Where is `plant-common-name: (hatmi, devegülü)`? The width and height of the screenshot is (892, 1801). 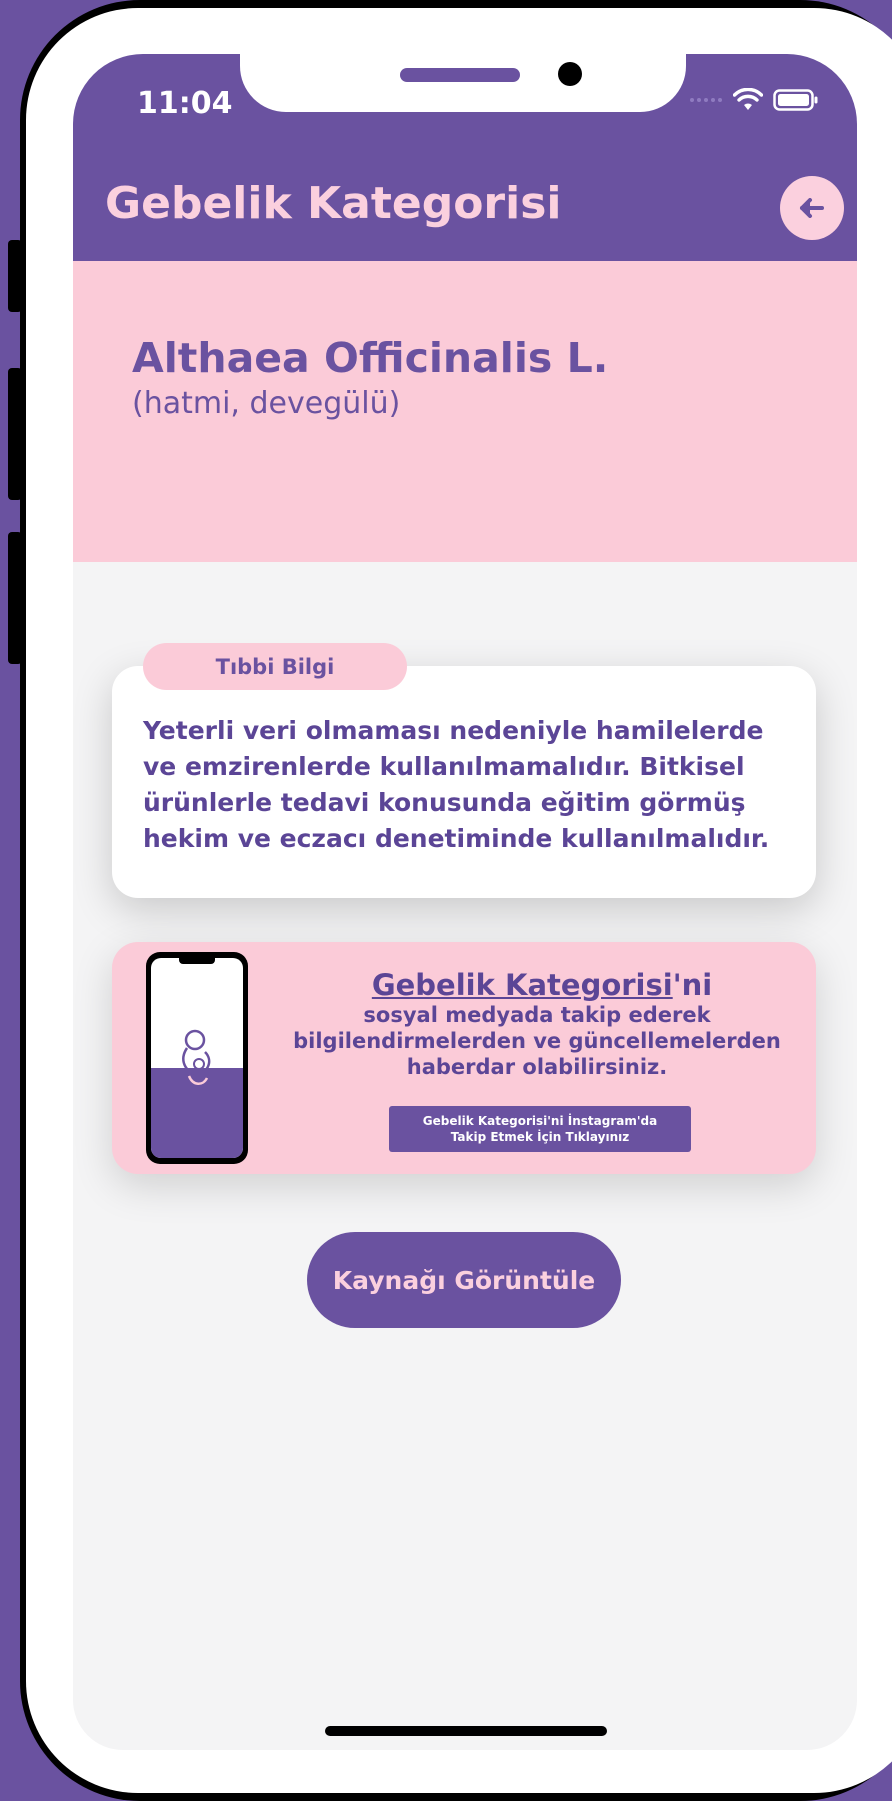 plant-common-name: (hatmi, devegülü) is located at coordinates (266, 403).